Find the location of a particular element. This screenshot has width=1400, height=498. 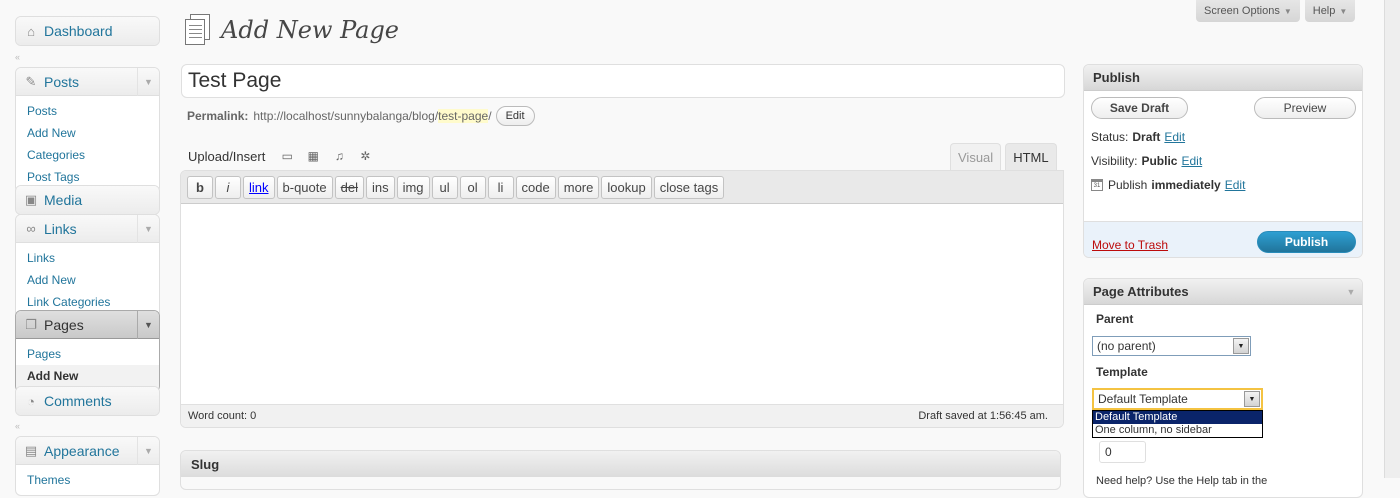

preview-button: Preview is located at coordinates (1305, 108).